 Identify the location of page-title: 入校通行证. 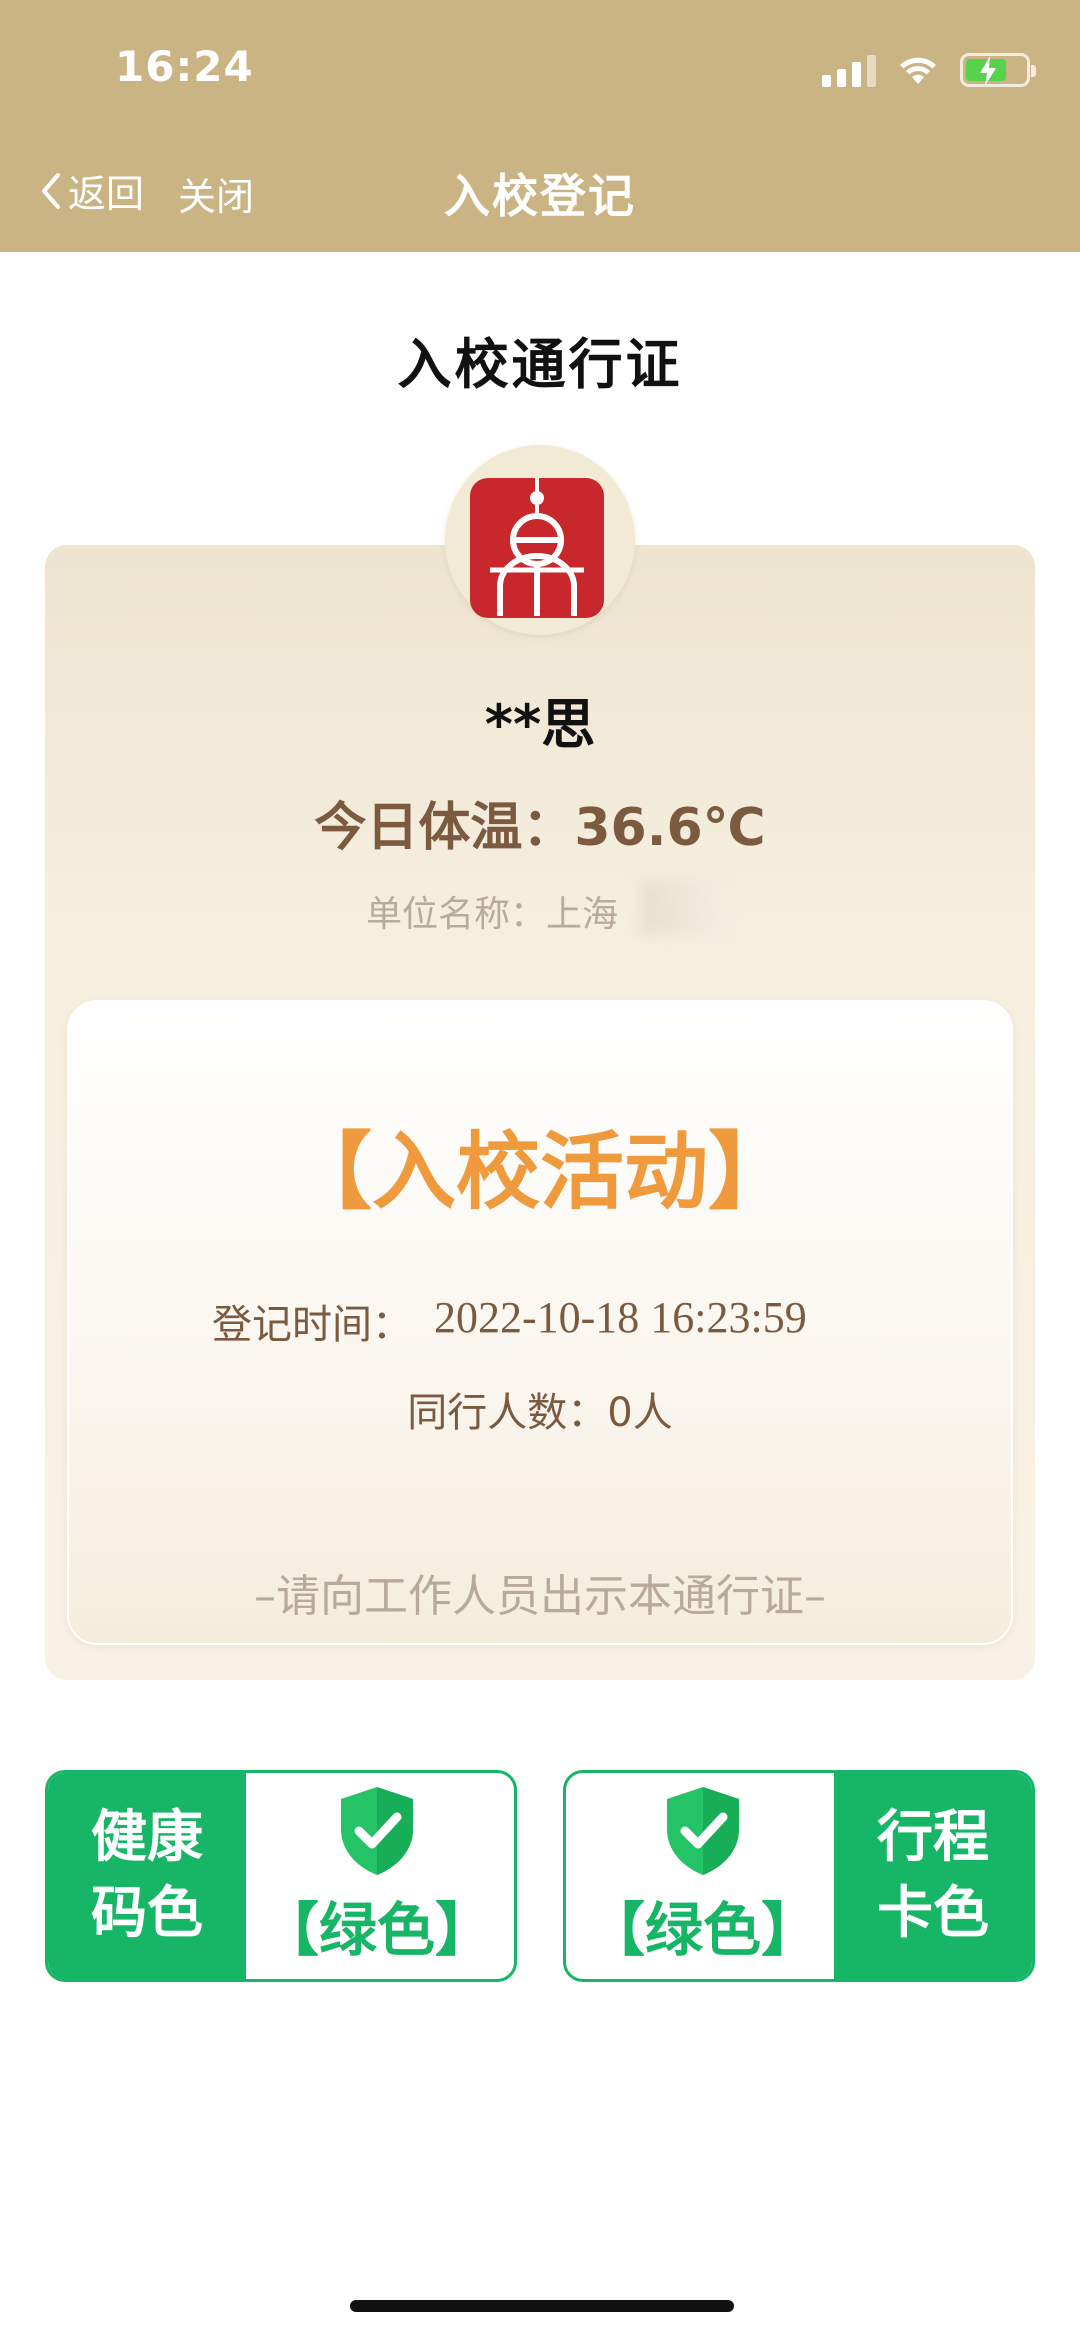
(540, 364).